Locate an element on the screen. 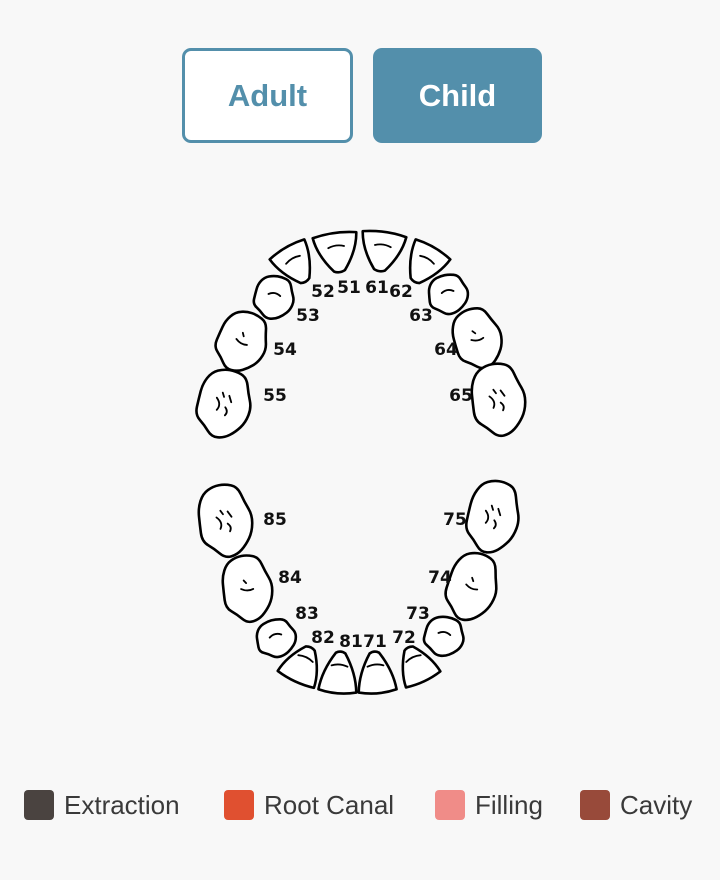  legend-label-cavity: Cavity is located at coordinates (656, 804).